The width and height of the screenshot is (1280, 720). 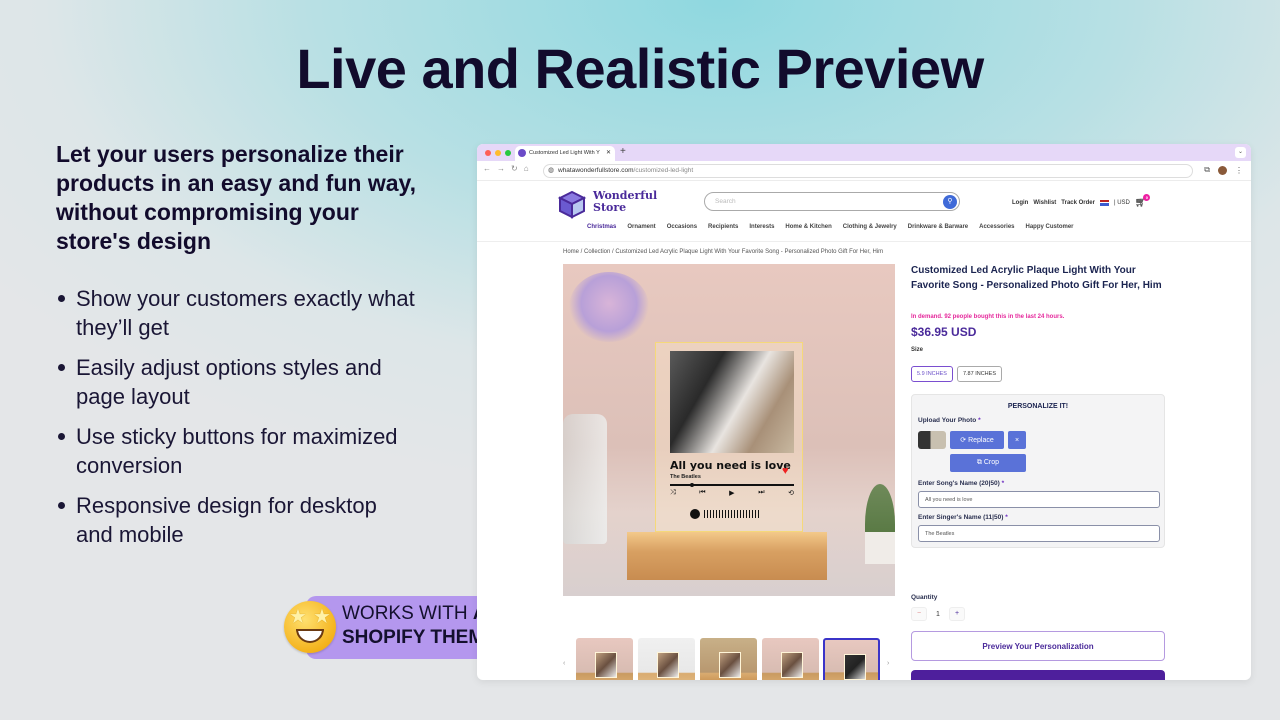 What do you see at coordinates (487, 168) in the screenshot?
I see `back-icon: ←` at bounding box center [487, 168].